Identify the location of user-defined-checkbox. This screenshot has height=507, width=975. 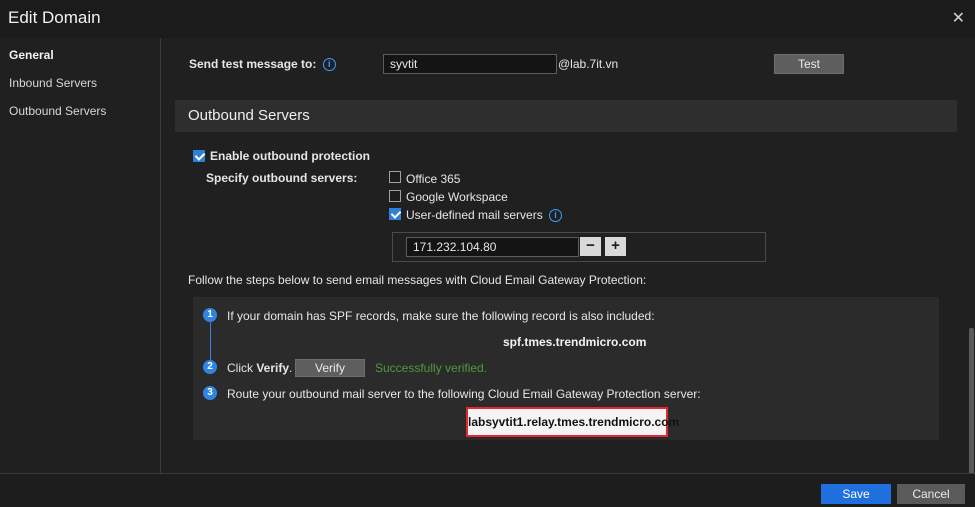
(395, 214).